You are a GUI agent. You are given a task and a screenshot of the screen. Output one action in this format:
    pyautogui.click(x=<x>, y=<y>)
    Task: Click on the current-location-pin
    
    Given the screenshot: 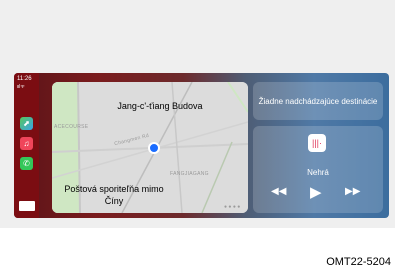 What is the action you would take?
    pyautogui.click(x=154, y=148)
    